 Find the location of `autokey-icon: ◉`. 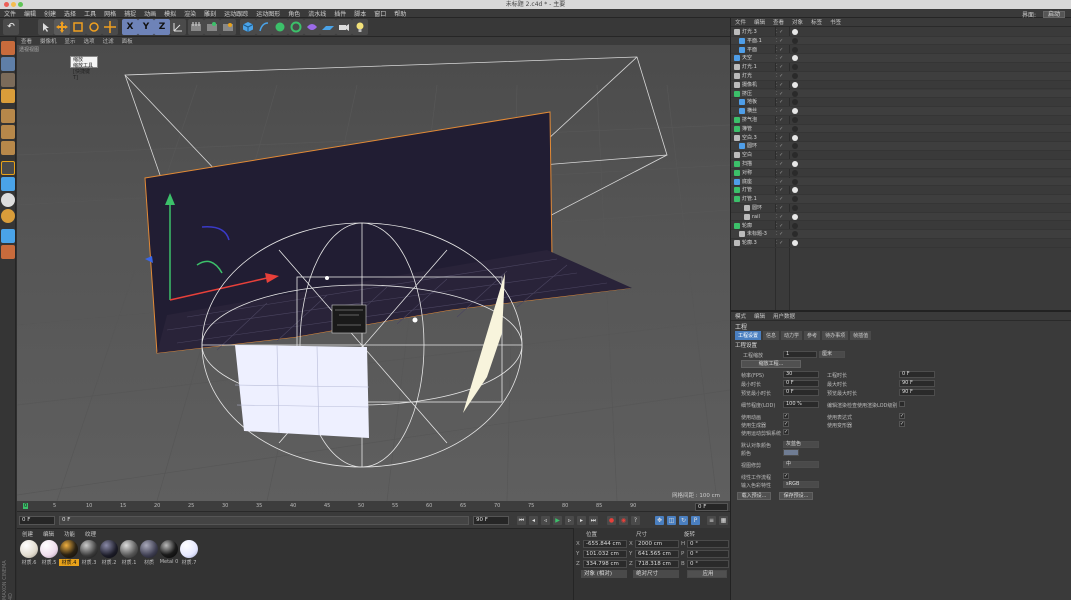

autokey-icon: ◉ is located at coordinates (623, 520).